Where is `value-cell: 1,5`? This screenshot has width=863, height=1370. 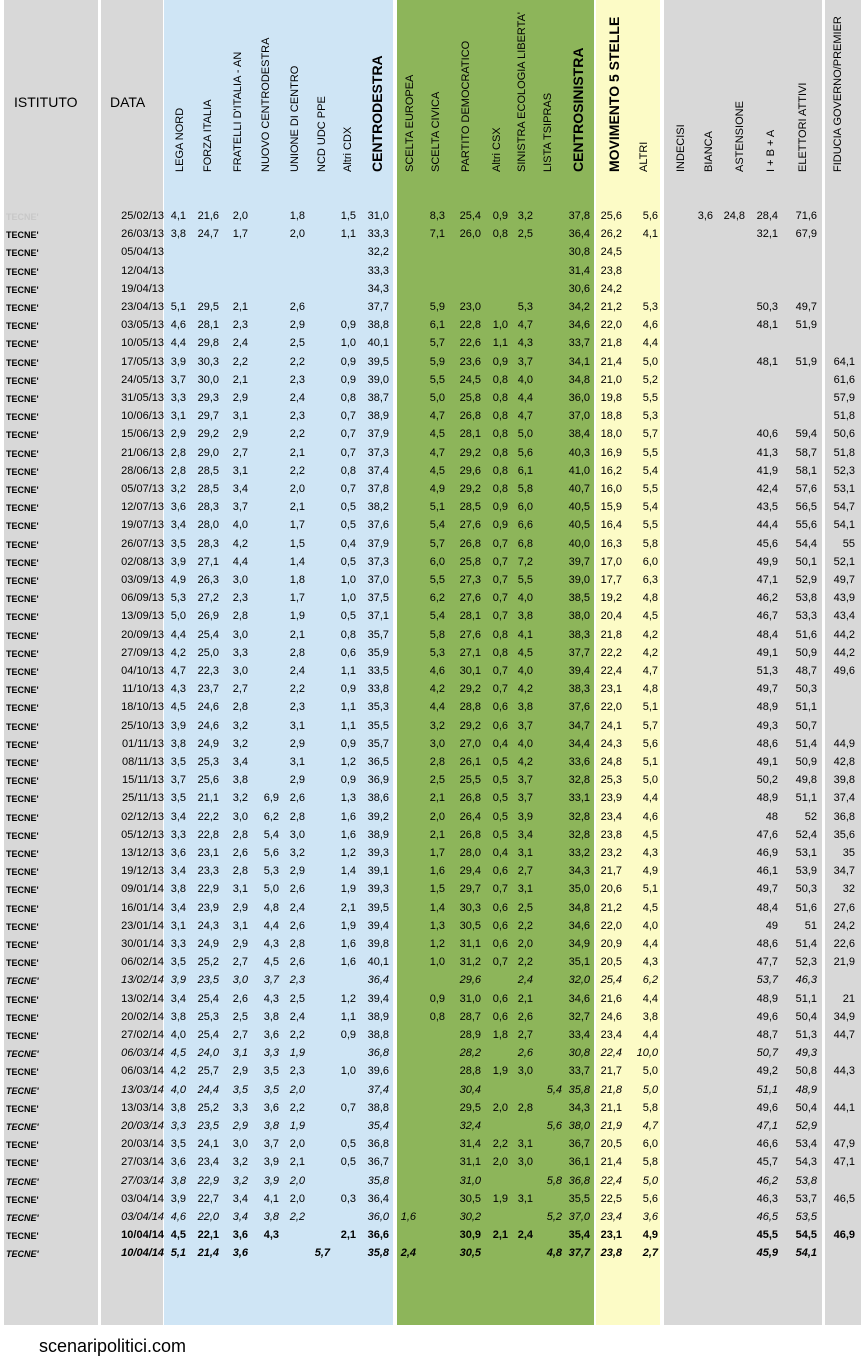 value-cell: 1,5 is located at coordinates (348, 216).